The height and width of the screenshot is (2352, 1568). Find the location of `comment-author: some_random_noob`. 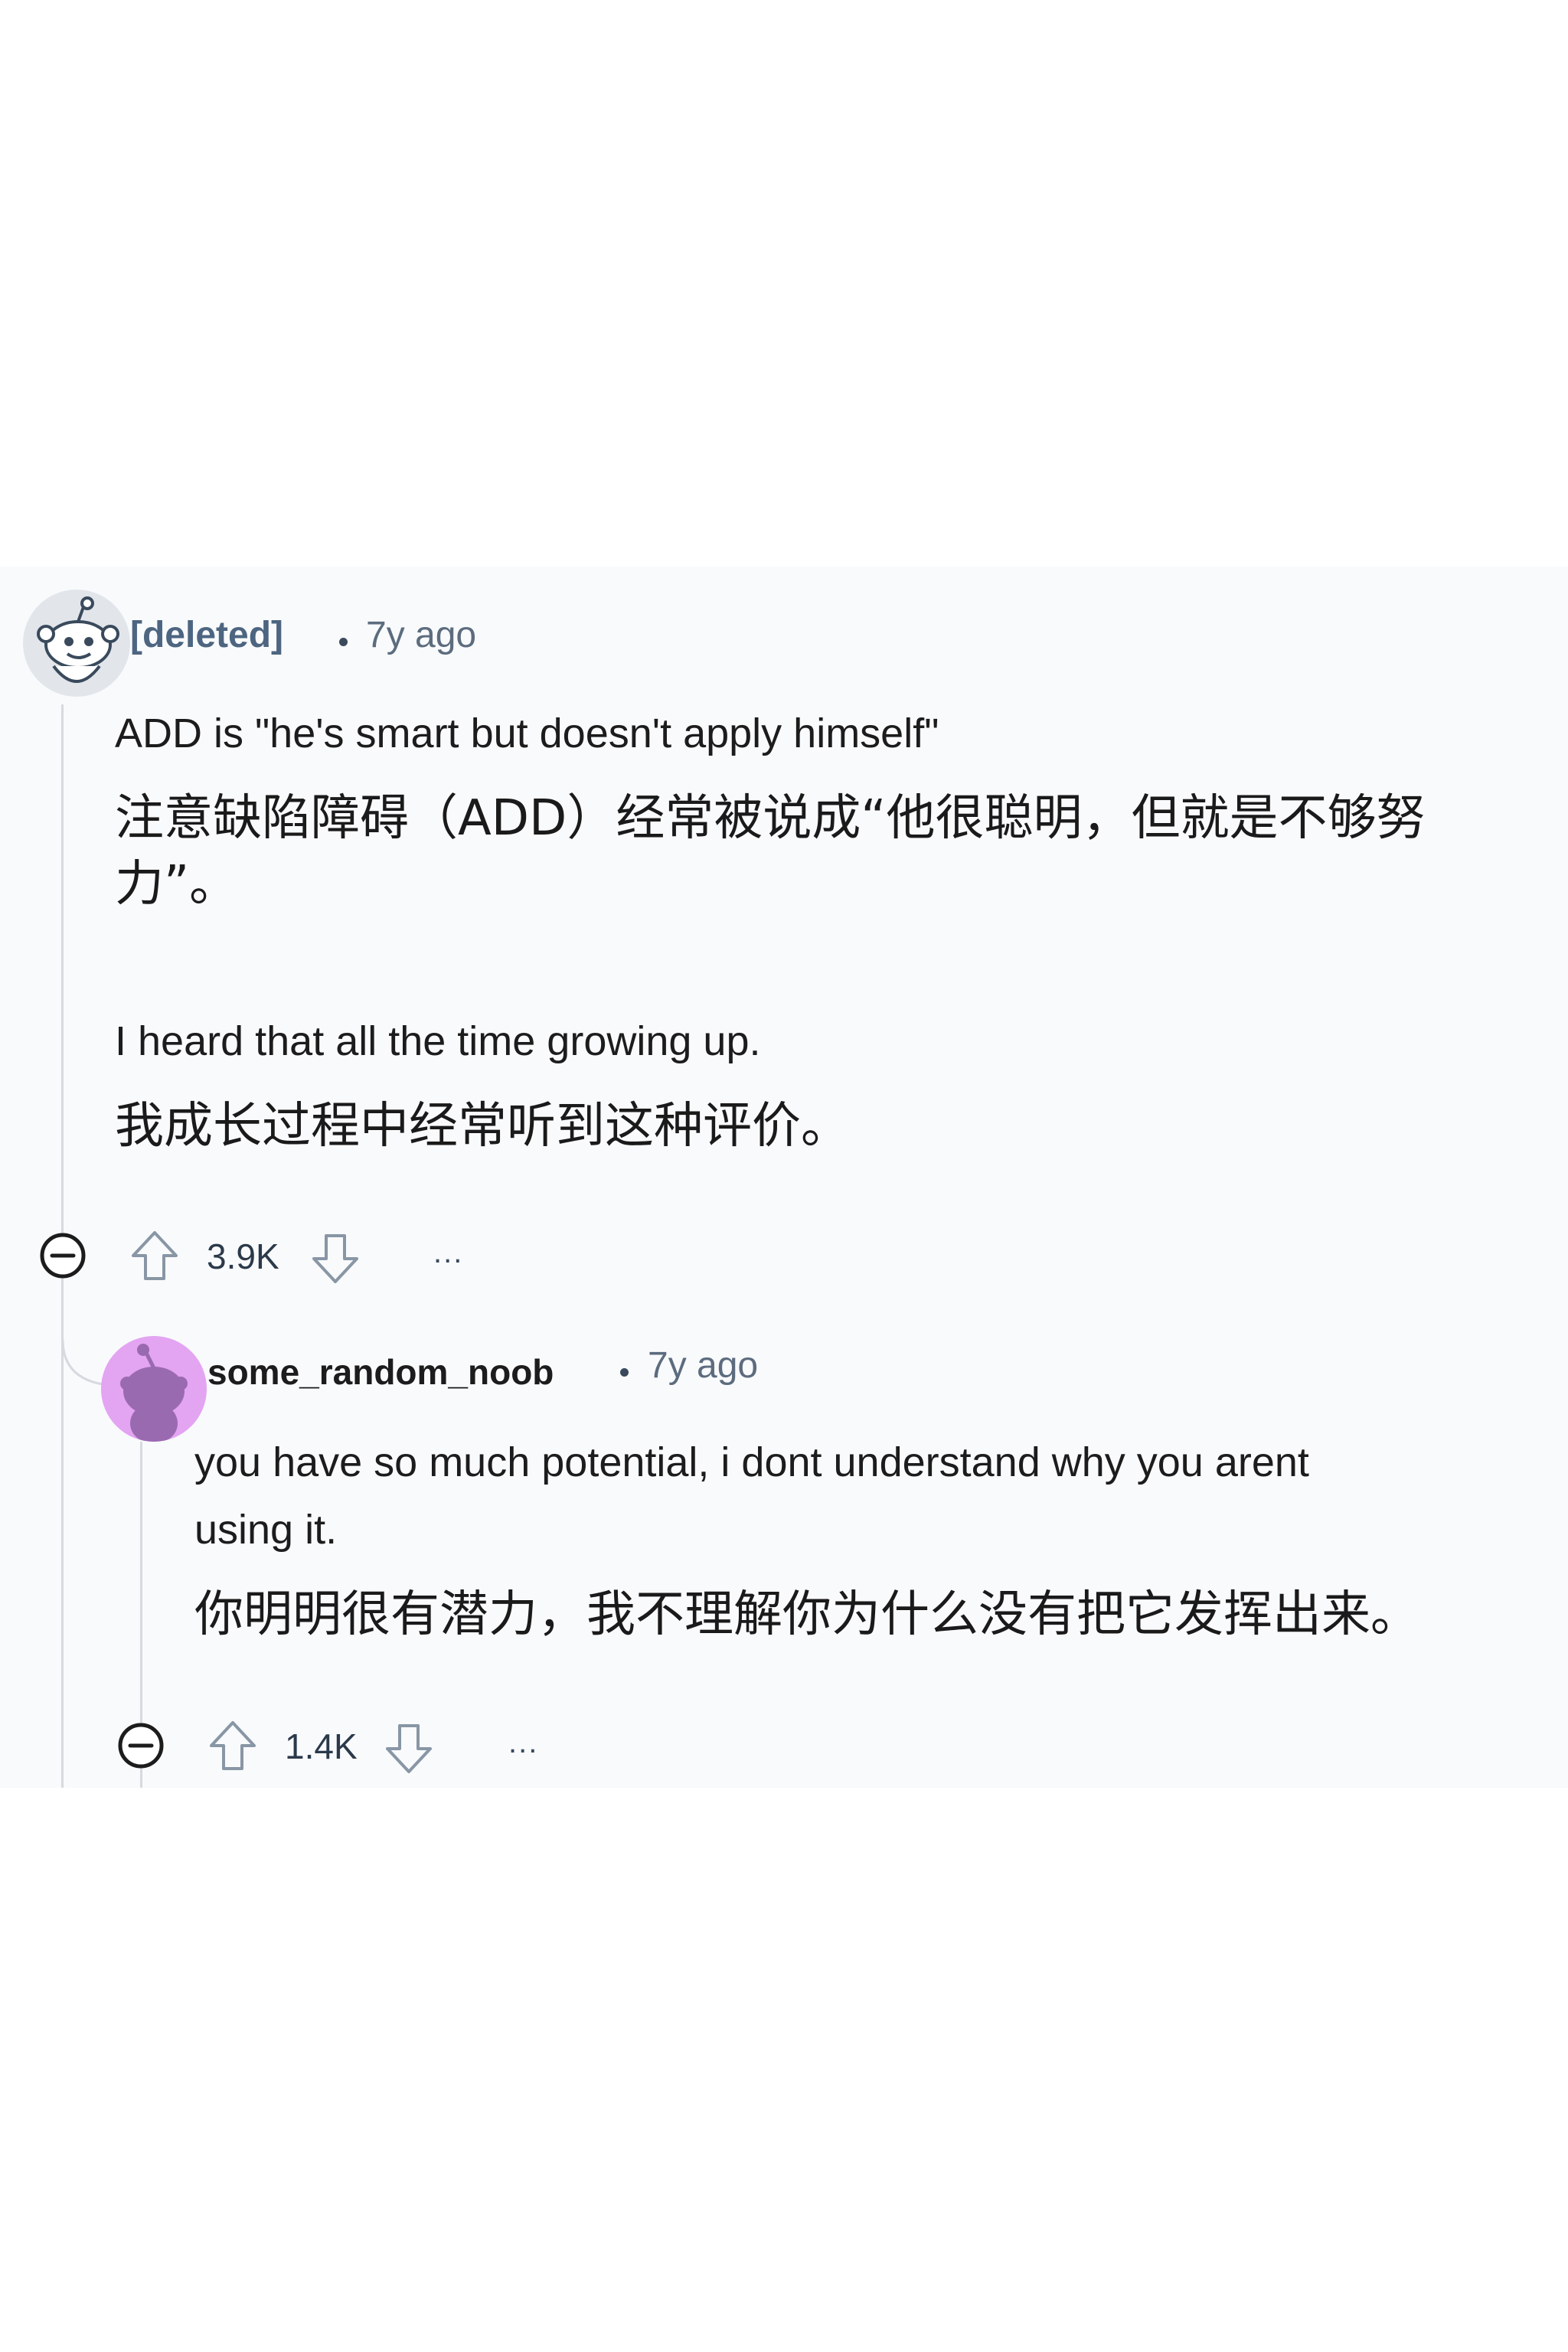

comment-author: some_random_noob is located at coordinates (380, 1372).